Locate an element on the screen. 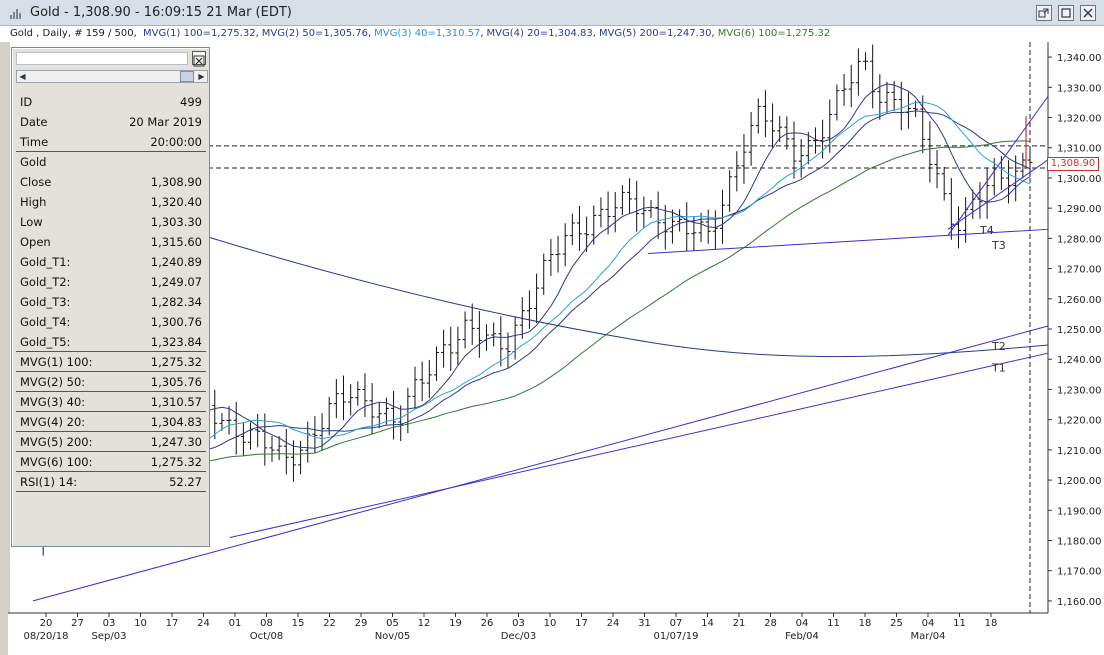  data-row-label: ID is located at coordinates (26, 102).